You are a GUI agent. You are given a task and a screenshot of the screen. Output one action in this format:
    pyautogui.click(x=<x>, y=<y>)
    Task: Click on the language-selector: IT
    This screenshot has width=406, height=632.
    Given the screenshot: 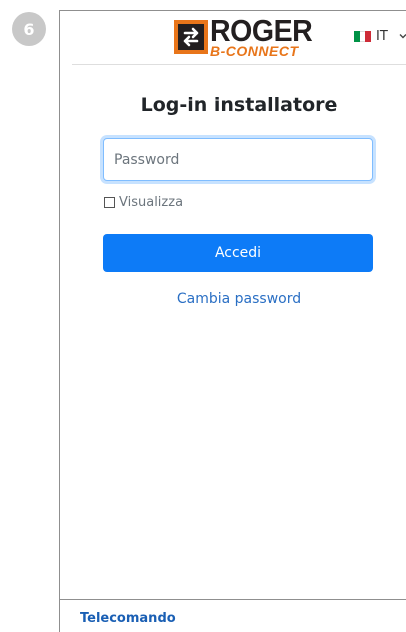 What is the action you would take?
    pyautogui.click(x=380, y=36)
    